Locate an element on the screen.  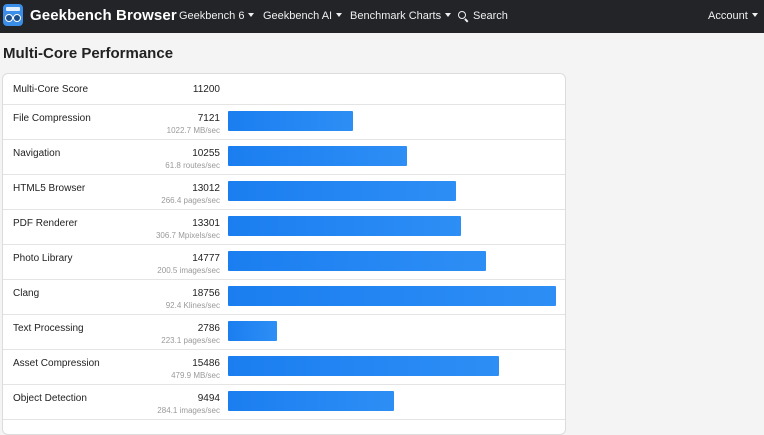
nav-geekbench-6-dropdown: Geekbench 6 is located at coordinates (217, 16).